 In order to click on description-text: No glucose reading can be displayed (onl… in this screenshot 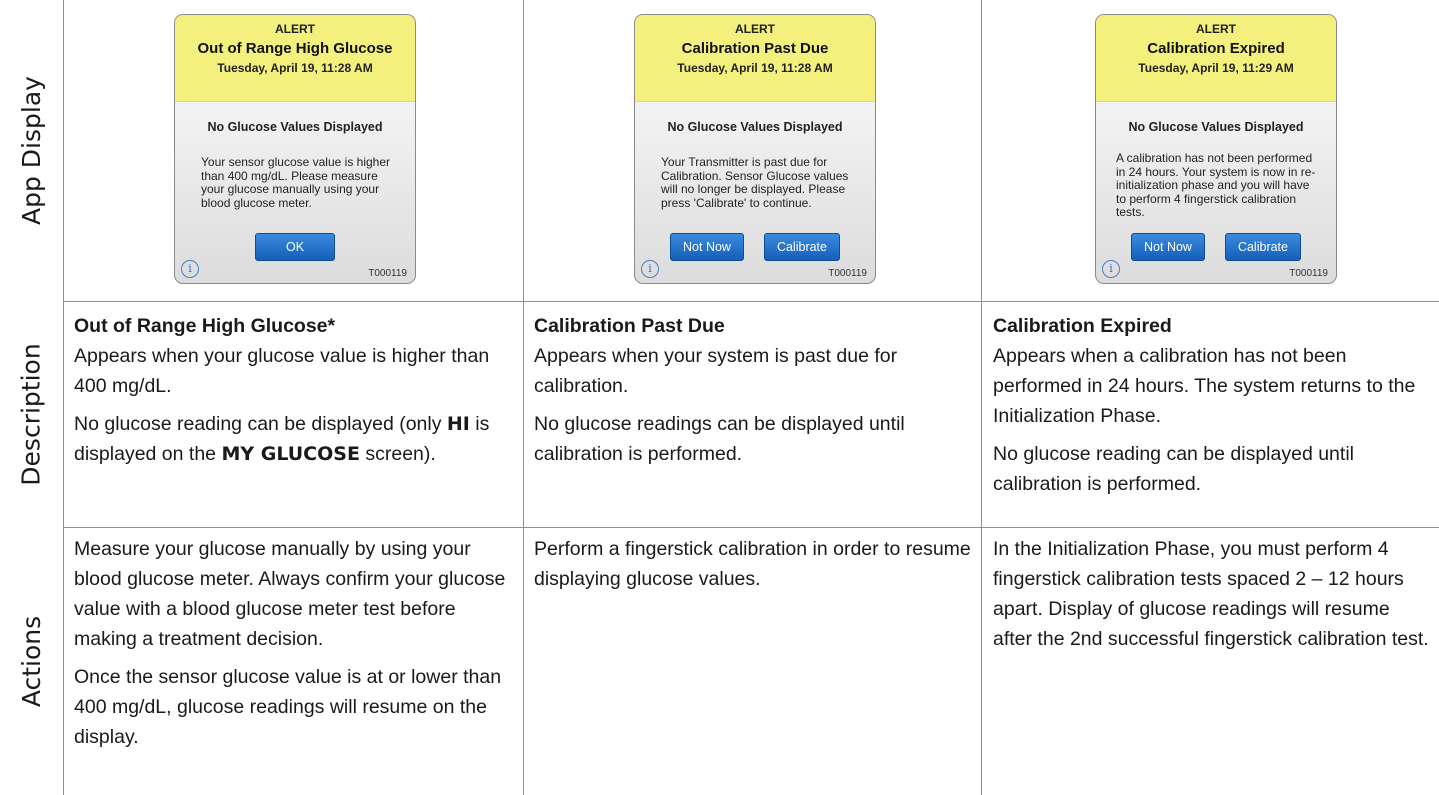, I will do `click(260, 424)`.